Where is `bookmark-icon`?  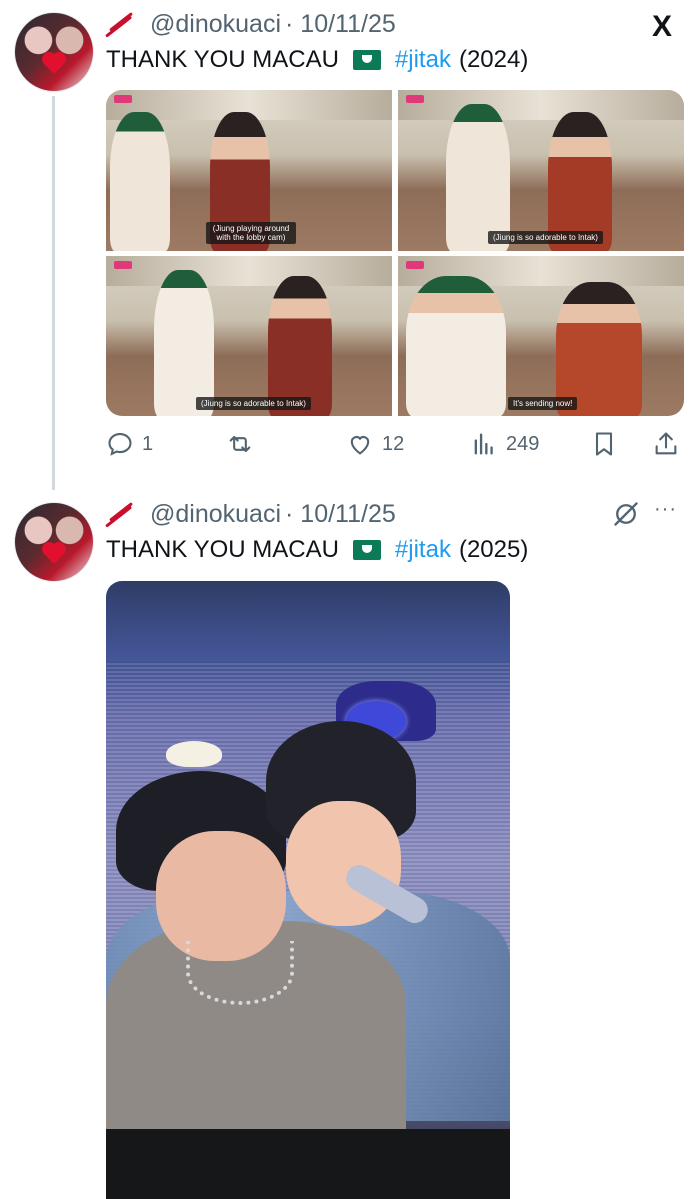
bookmark-icon is located at coordinates (604, 444).